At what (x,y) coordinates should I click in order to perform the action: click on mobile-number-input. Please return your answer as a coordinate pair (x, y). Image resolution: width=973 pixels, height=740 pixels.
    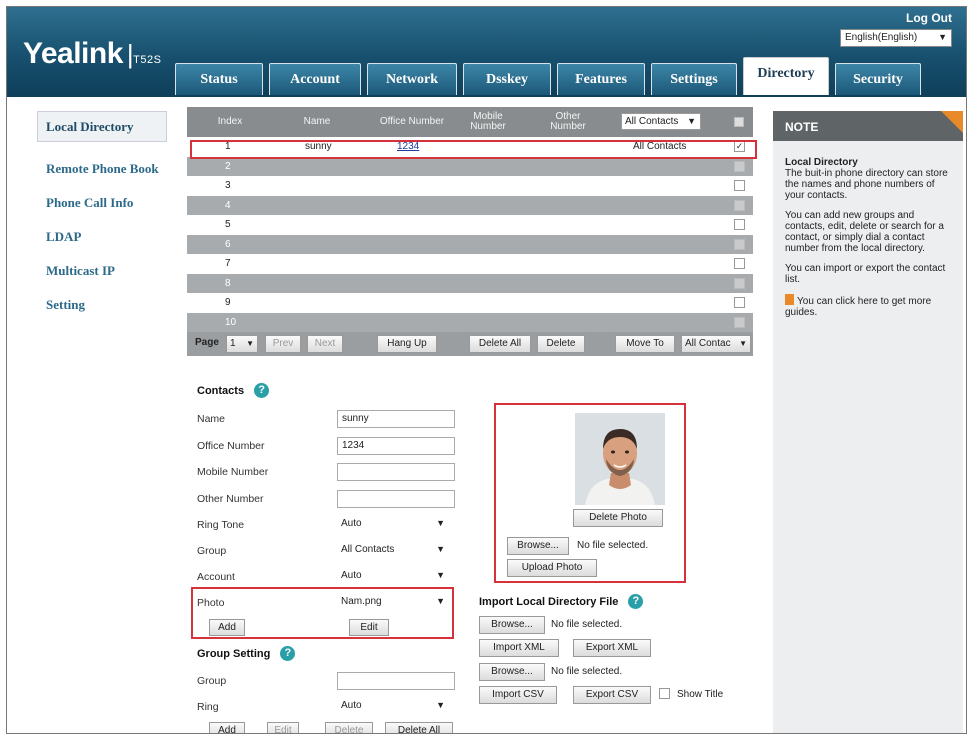
    Looking at the image, I should click on (396, 472).